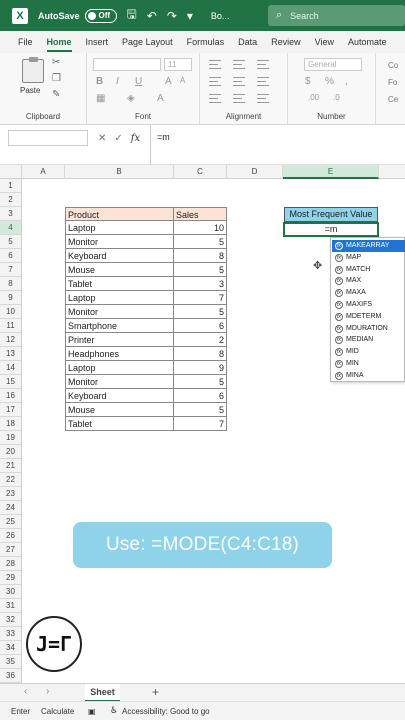 The height and width of the screenshot is (720, 405). What do you see at coordinates (131, 98) in the screenshot?
I see `fill-color-icon: ◈` at bounding box center [131, 98].